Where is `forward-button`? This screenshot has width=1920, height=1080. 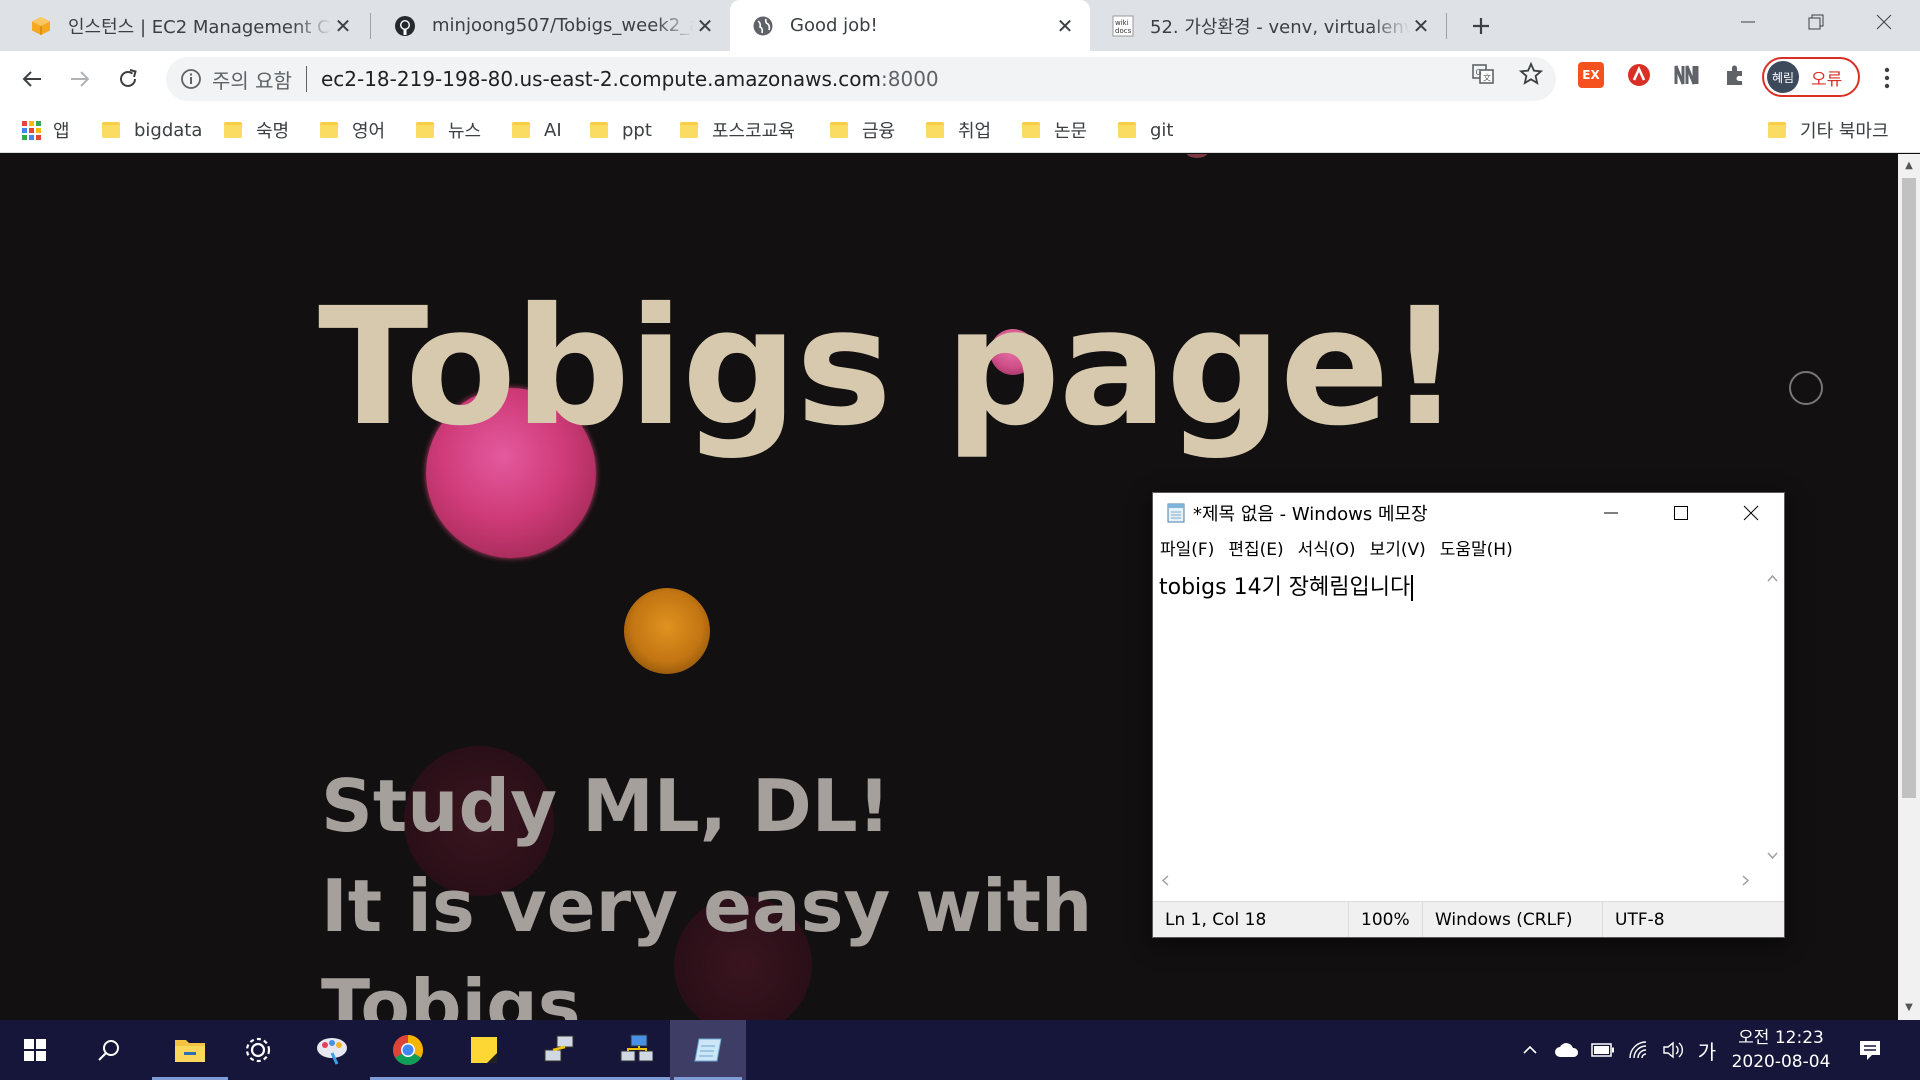 forward-button is located at coordinates (80, 79).